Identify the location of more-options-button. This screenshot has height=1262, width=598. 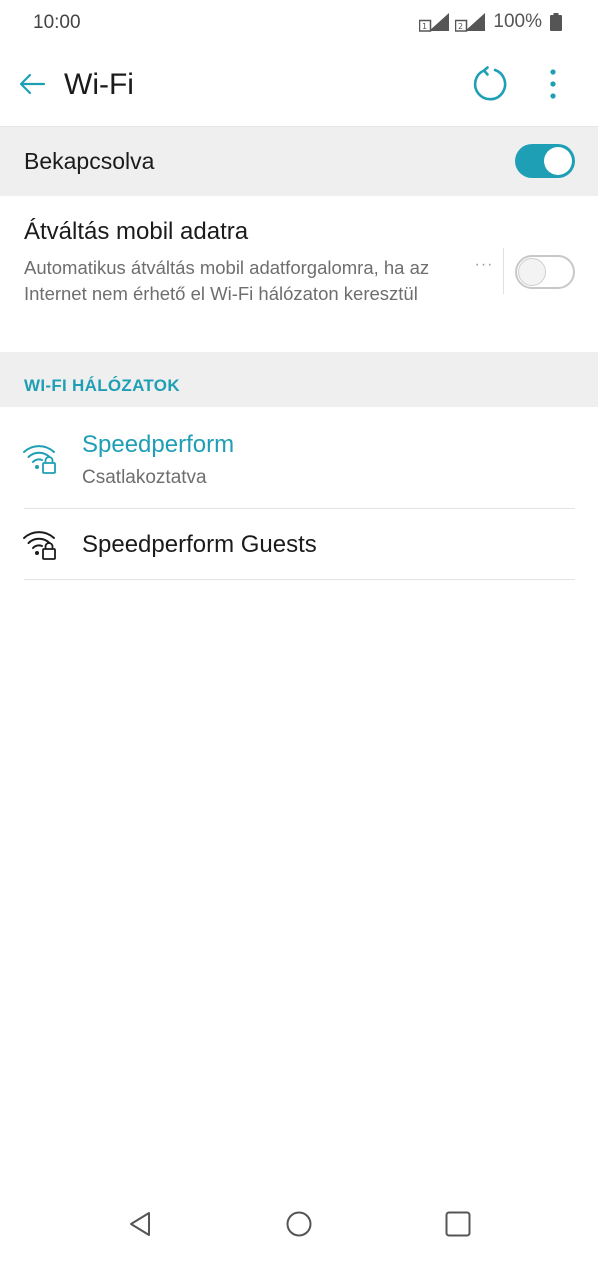
(553, 86).